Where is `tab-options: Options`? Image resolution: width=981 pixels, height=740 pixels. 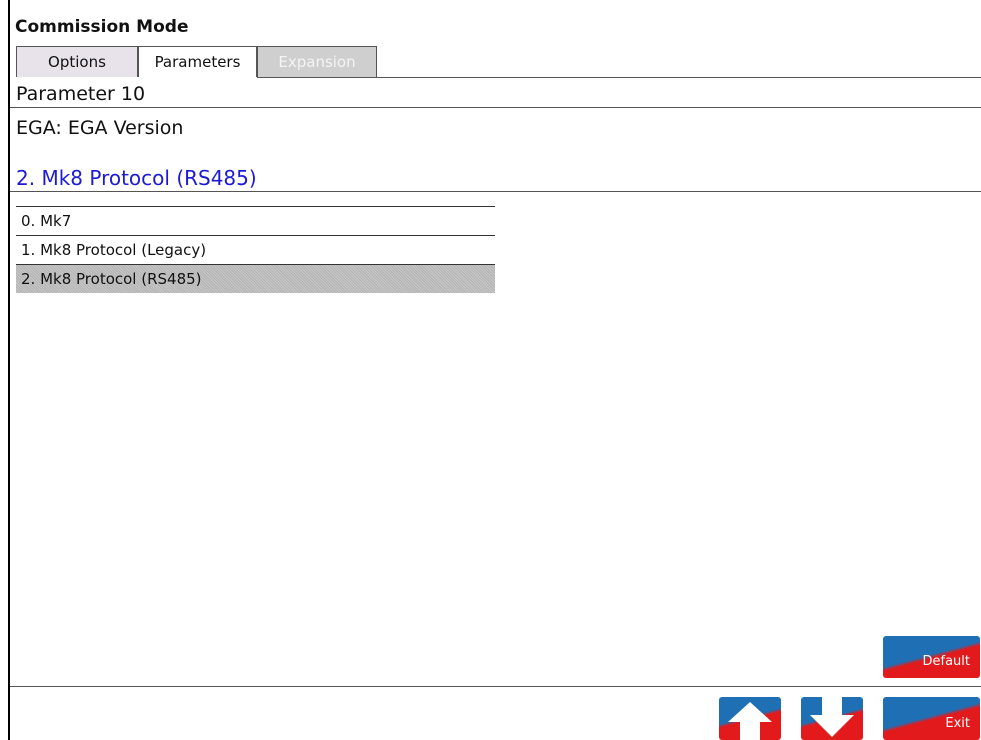 tab-options: Options is located at coordinates (77, 61).